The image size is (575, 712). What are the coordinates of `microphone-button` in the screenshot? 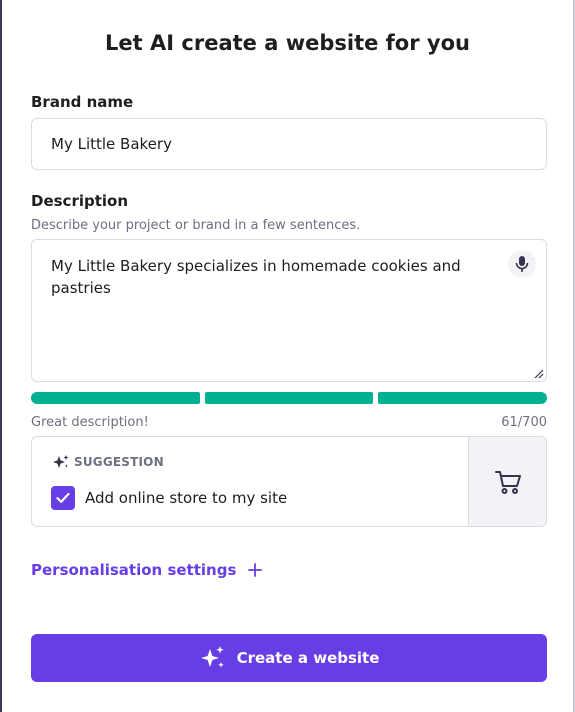 It's located at (522, 264).